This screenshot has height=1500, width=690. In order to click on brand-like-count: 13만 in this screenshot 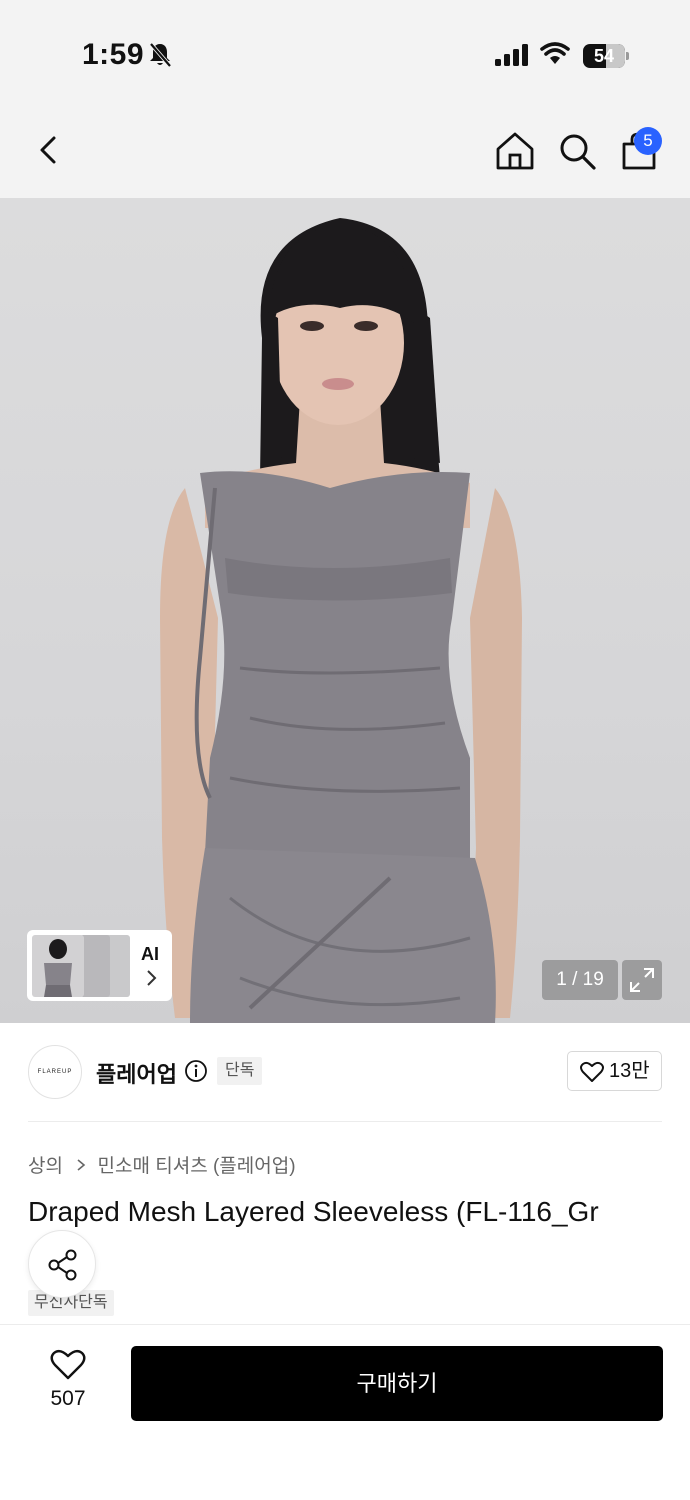, I will do `click(629, 1071)`.